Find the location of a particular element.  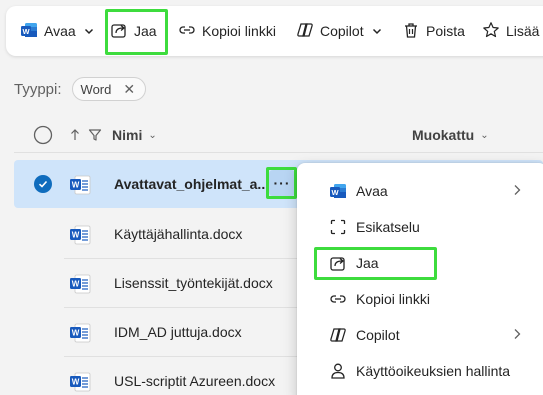

filter-row: Tyyppi: Word ✕ is located at coordinates (80, 89).